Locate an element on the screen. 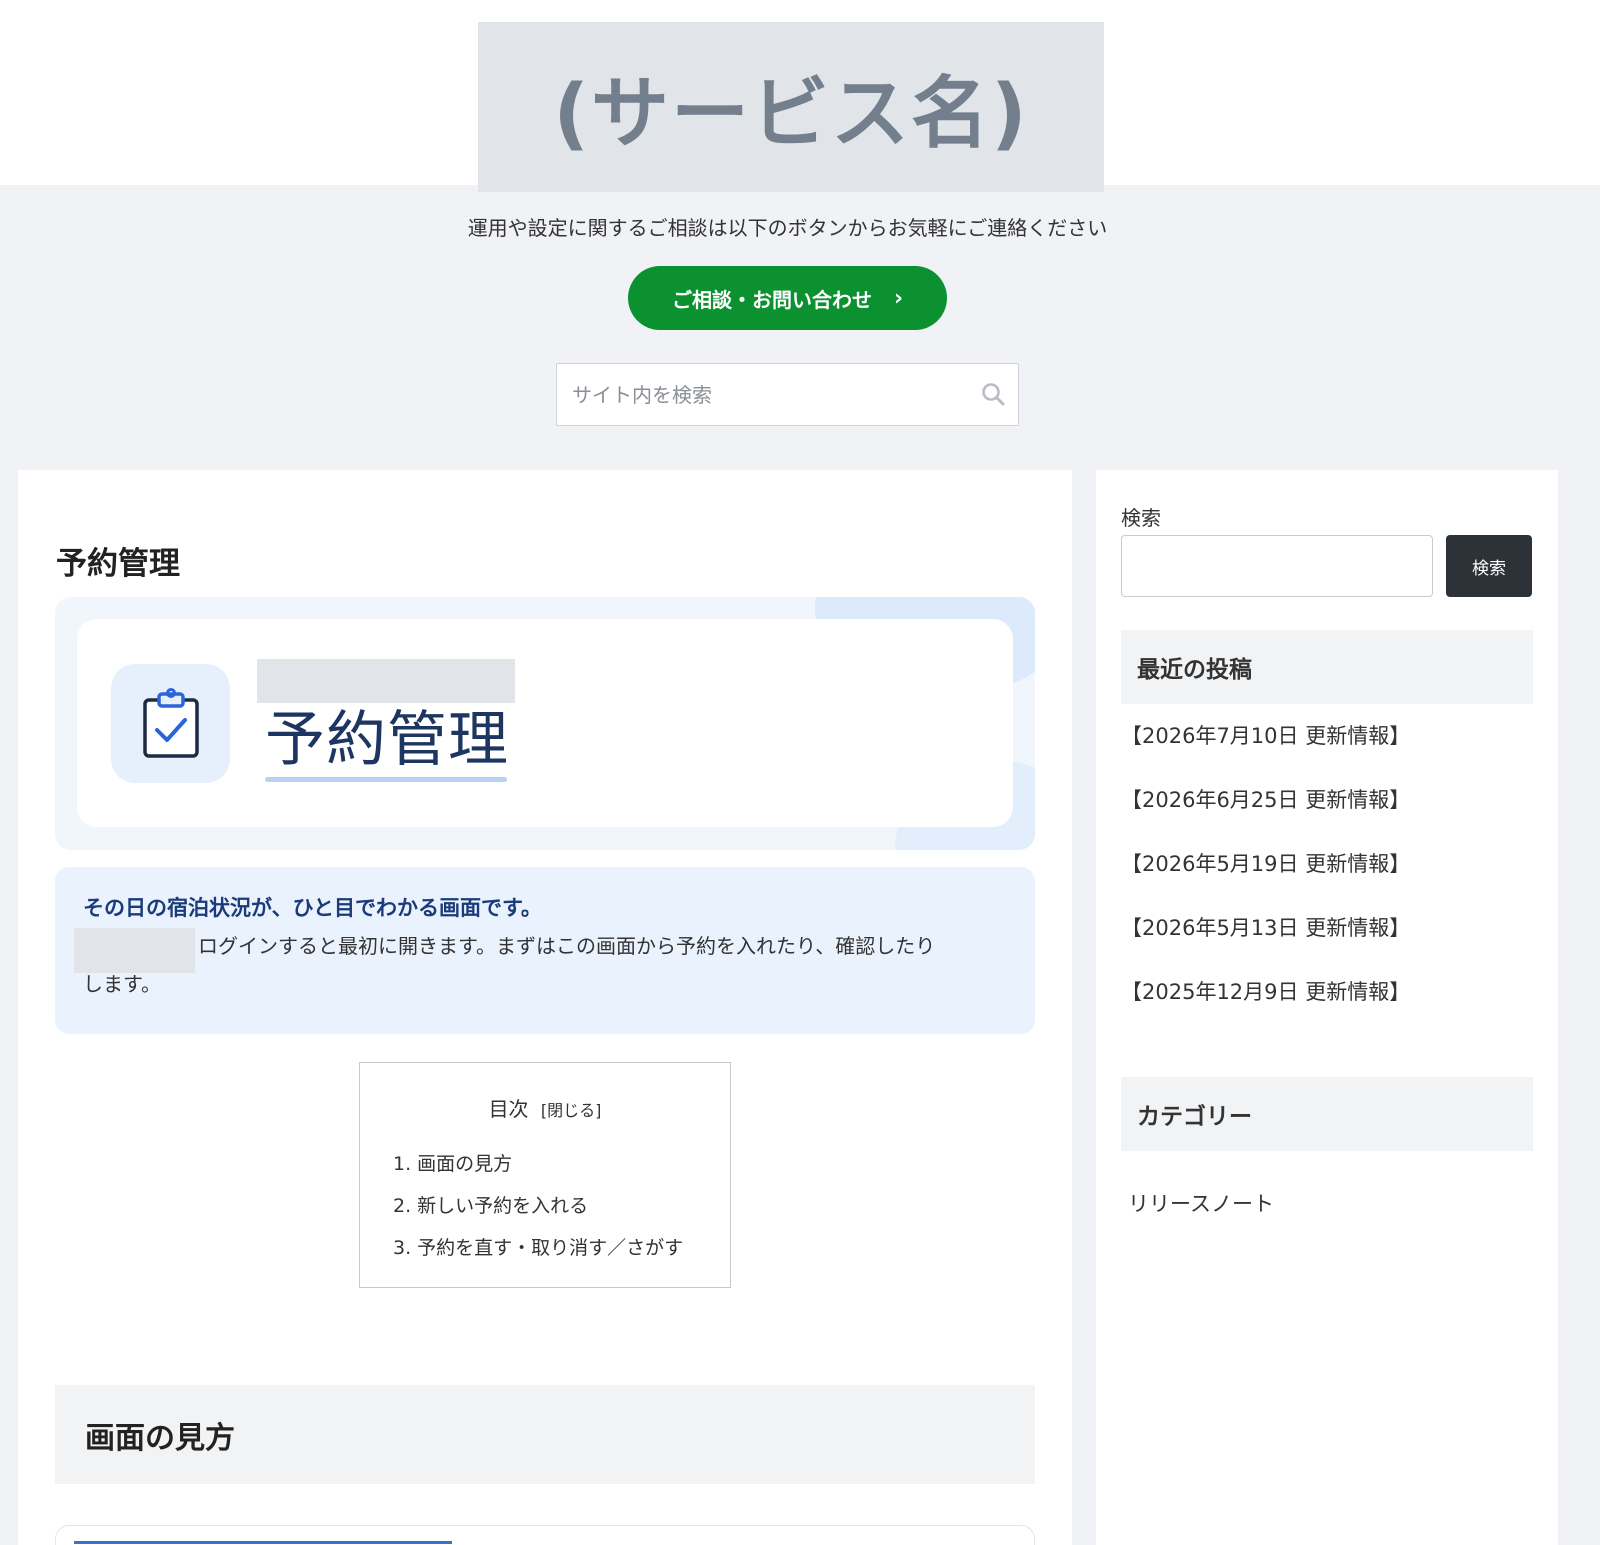 The height and width of the screenshot is (1545, 1600). page-title: 予約管理 is located at coordinates (118, 564).